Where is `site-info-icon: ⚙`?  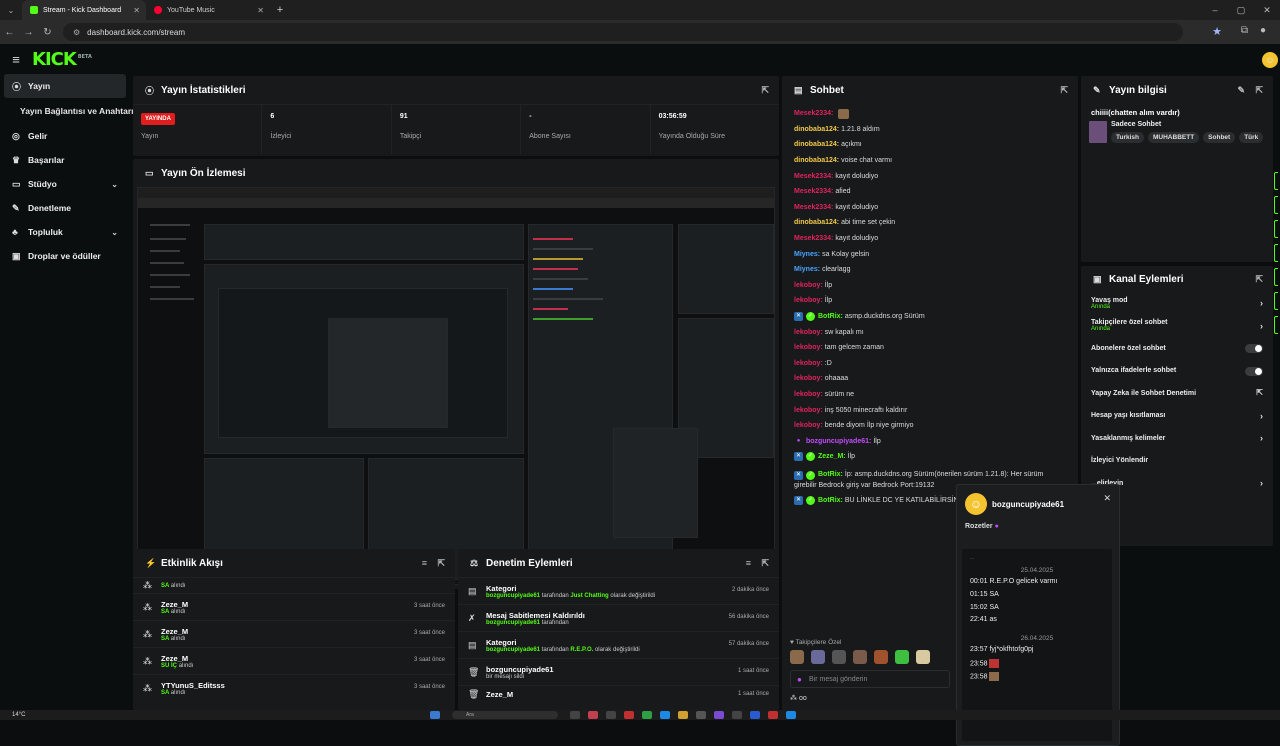 site-info-icon: ⚙ is located at coordinates (76, 32).